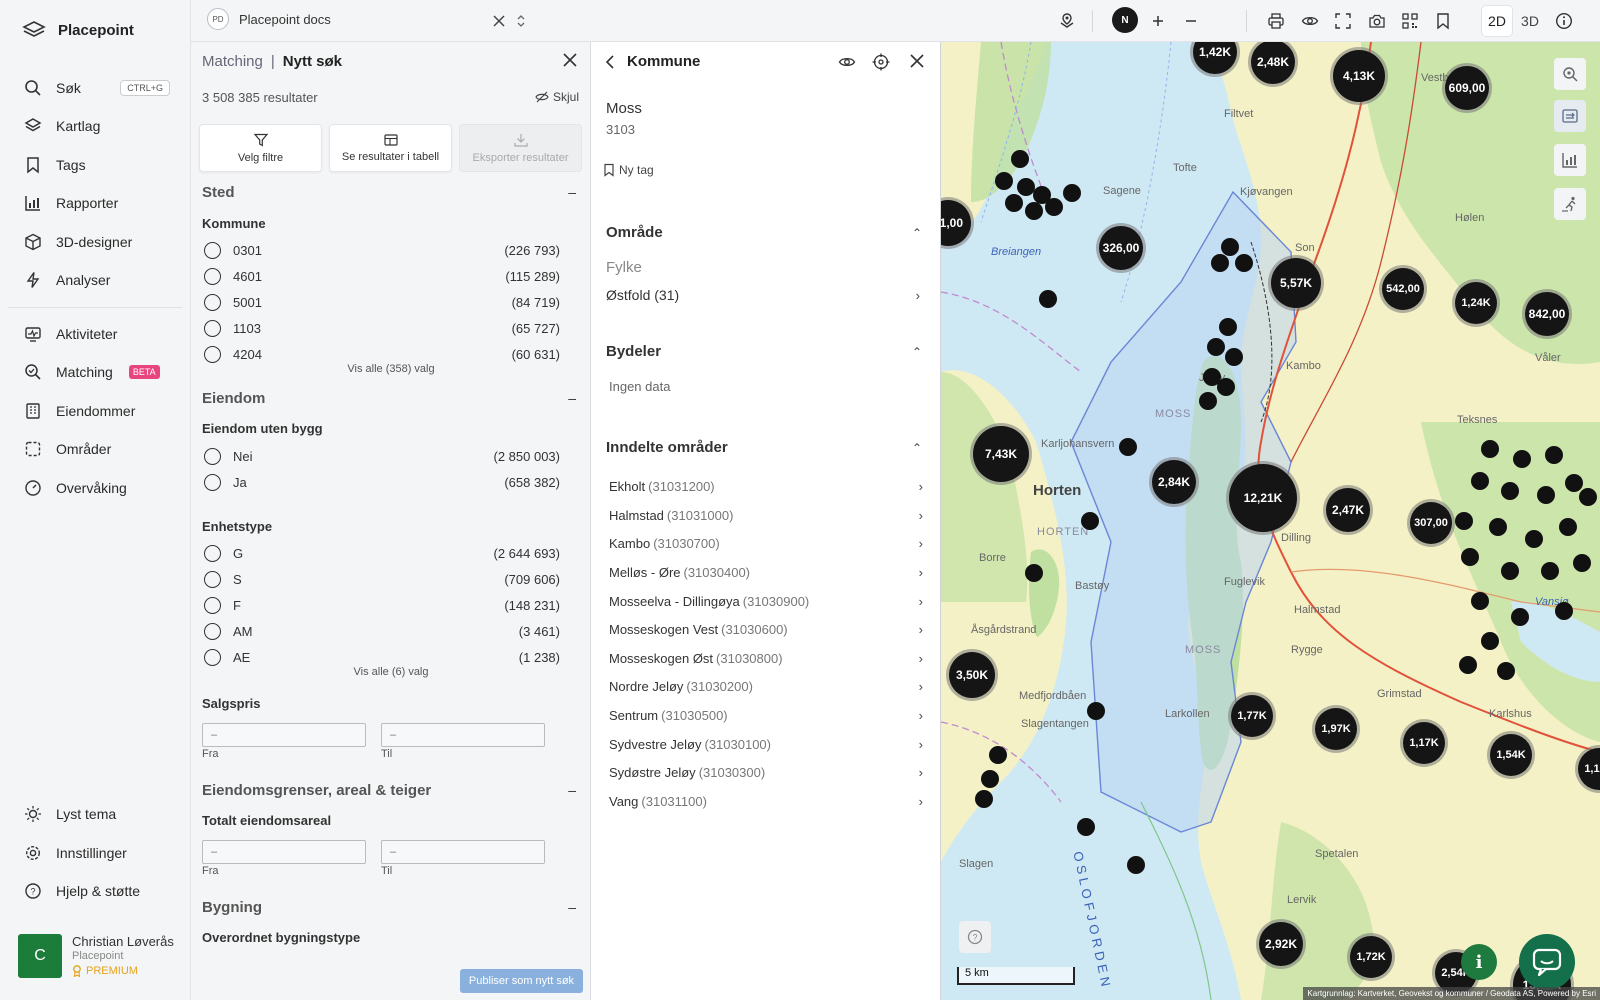 The height and width of the screenshot is (1000, 1600). What do you see at coordinates (1497, 21) in the screenshot?
I see `view-2d-button: 2D` at bounding box center [1497, 21].